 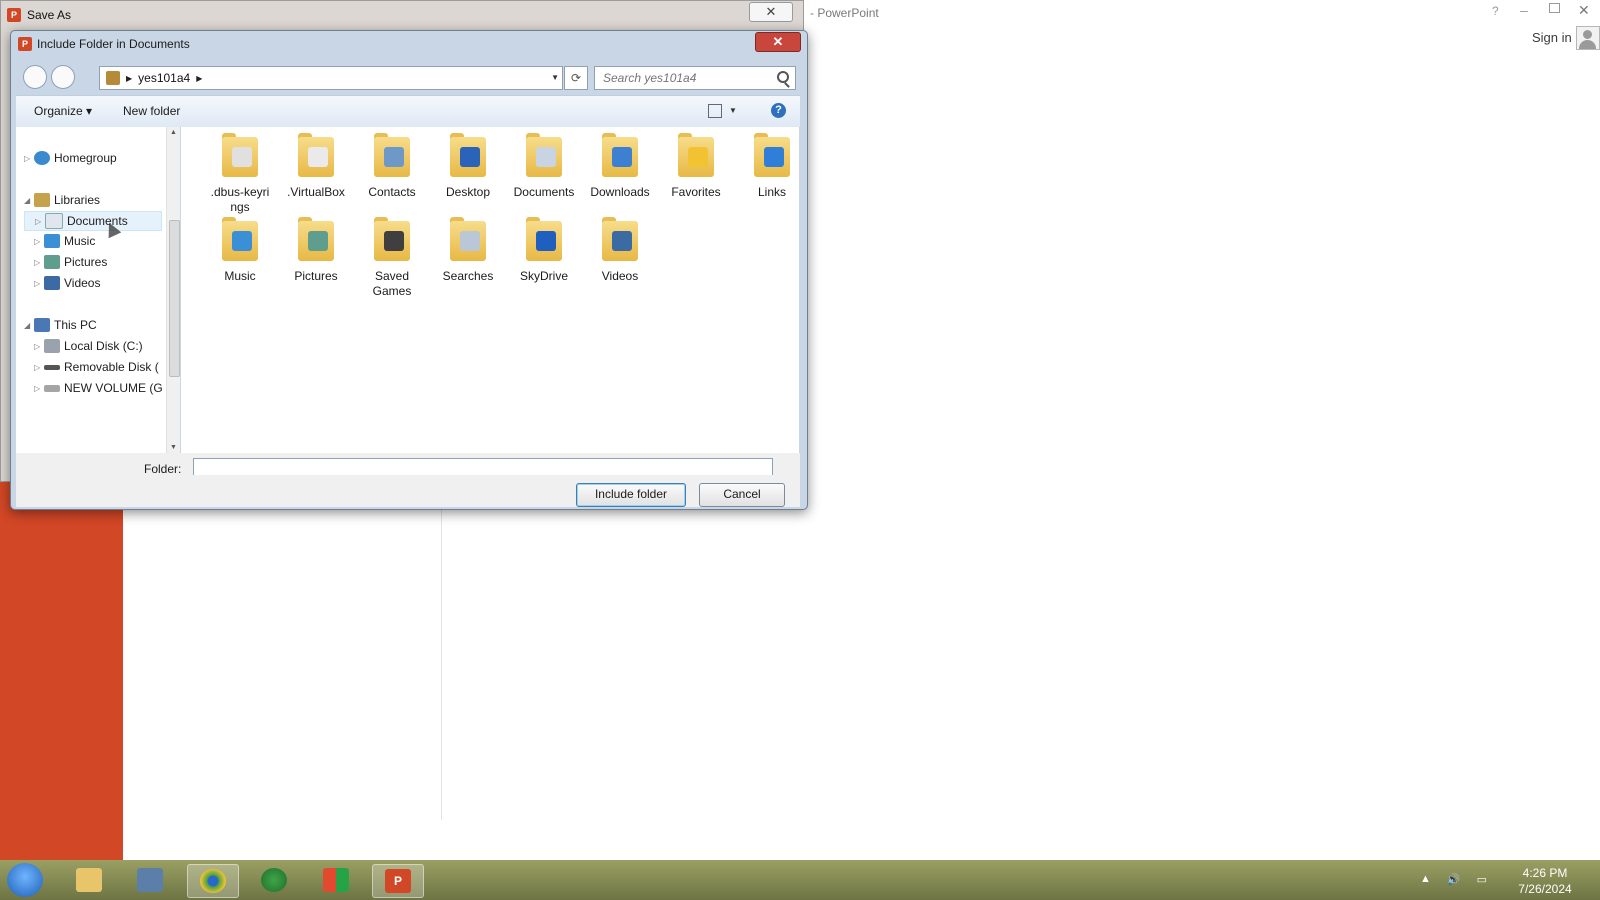 I want to click on taskbar-computer, so click(x=150, y=880).